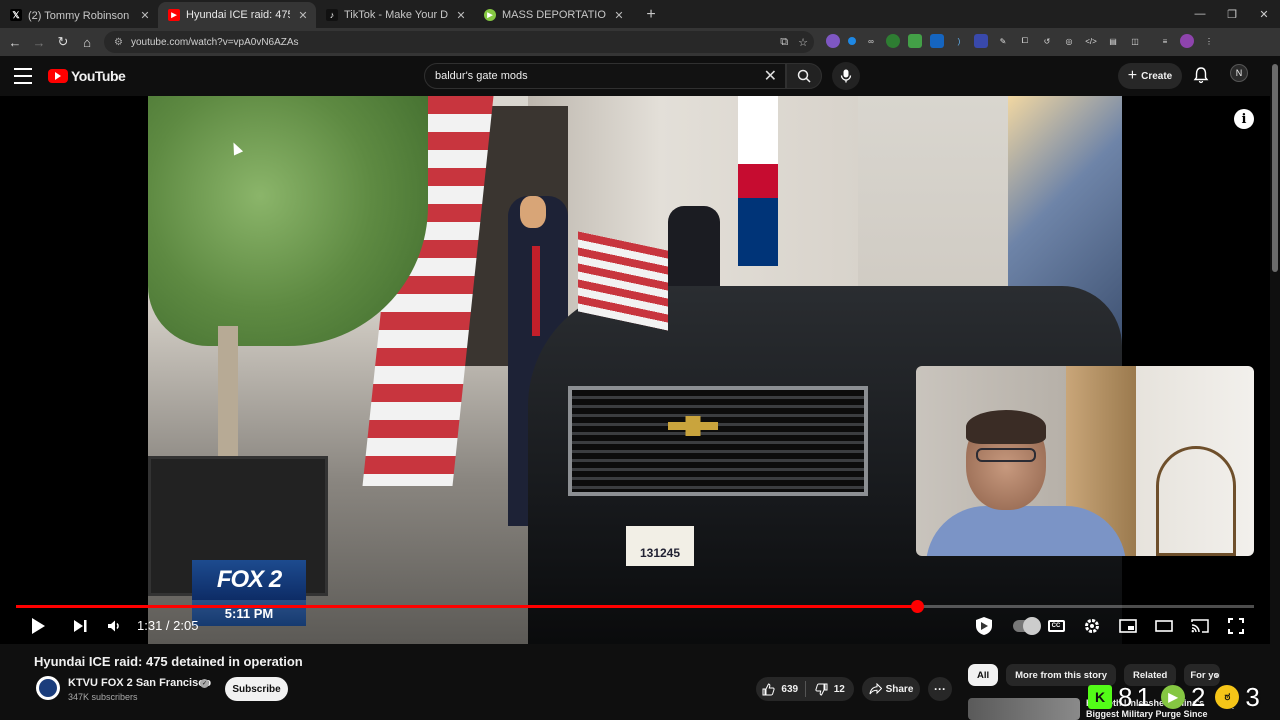 The height and width of the screenshot is (720, 1280). Describe the element at coordinates (38, 626) in the screenshot. I see `play-button` at that location.